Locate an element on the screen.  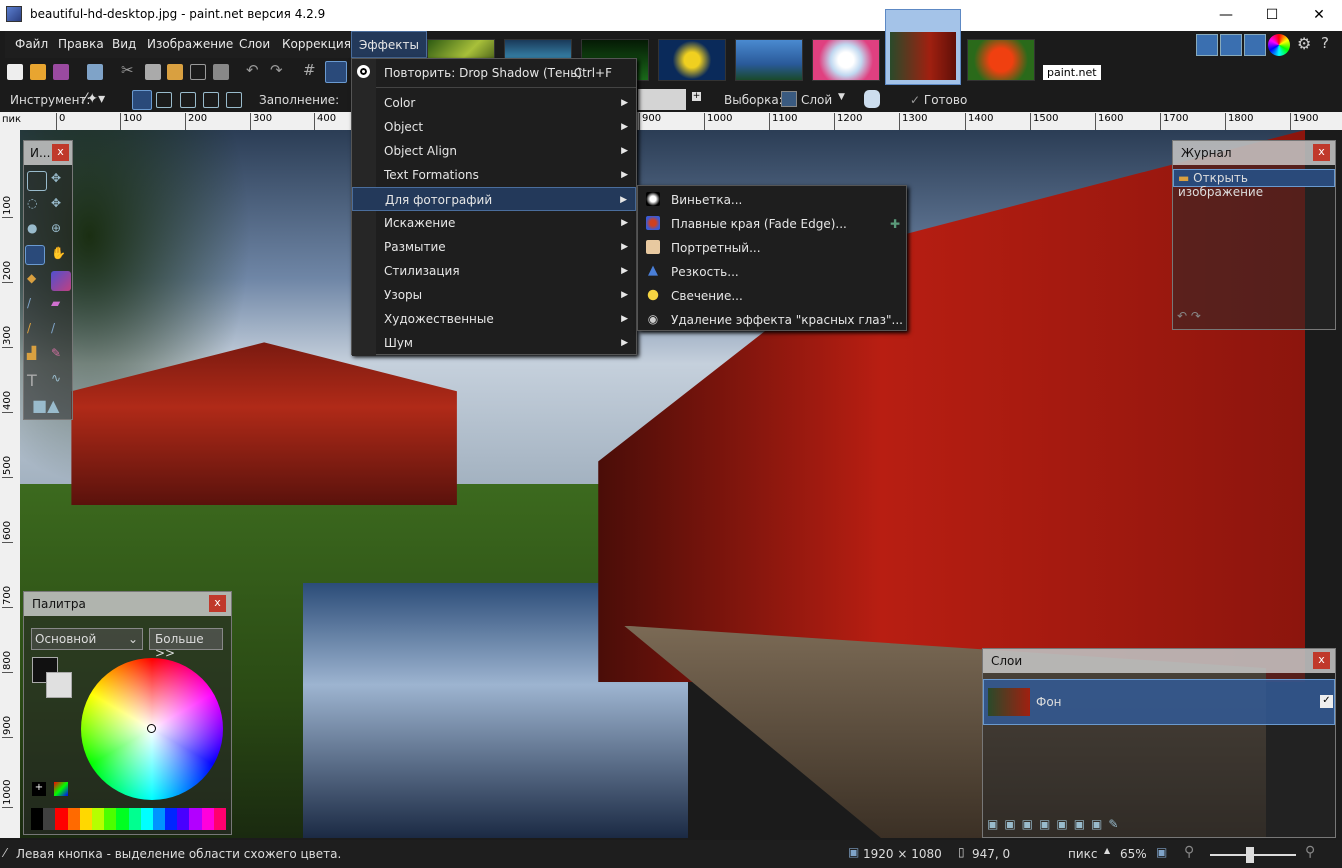
image-tab-active is located at coordinates (923, 47).